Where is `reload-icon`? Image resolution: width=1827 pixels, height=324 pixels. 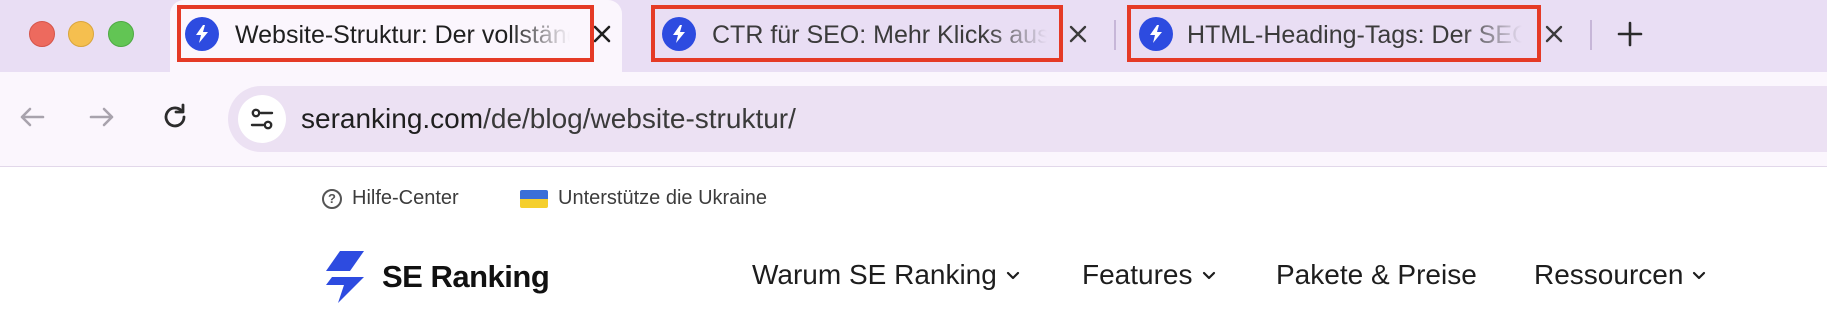
reload-icon is located at coordinates (175, 115).